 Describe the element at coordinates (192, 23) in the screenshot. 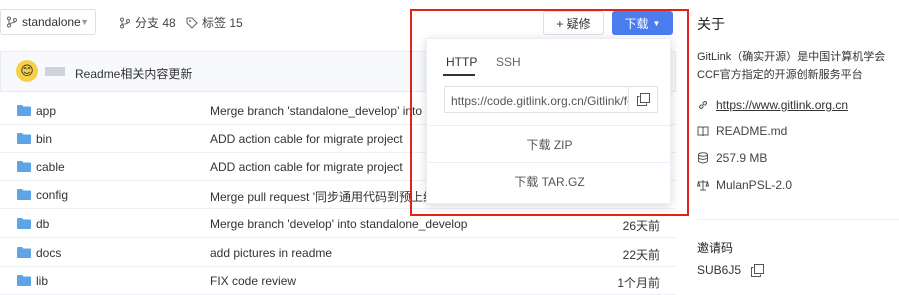

I see `tag-icon` at that location.